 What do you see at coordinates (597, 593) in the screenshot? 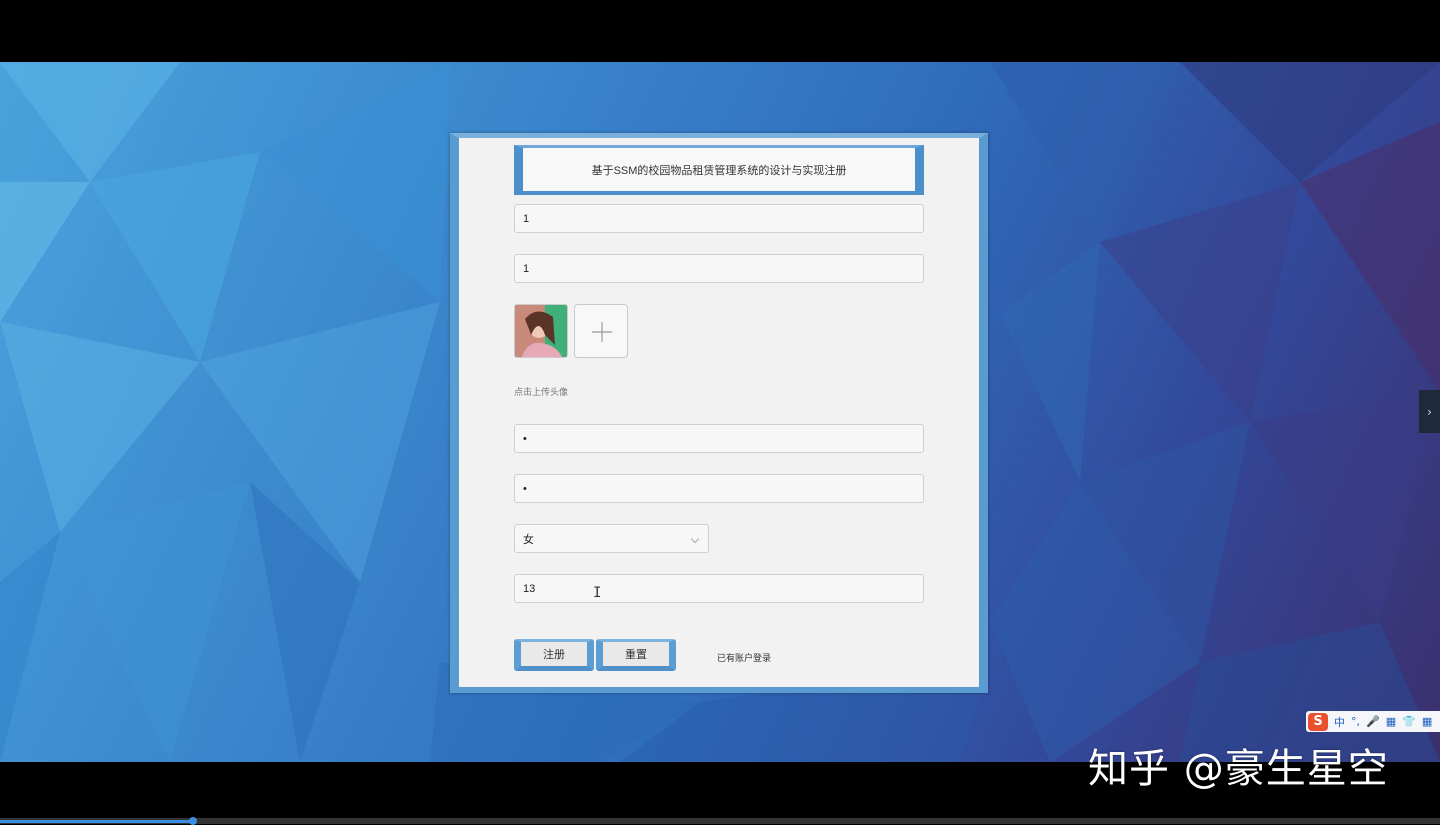
I see `text-cursor-icon: I` at bounding box center [597, 593].